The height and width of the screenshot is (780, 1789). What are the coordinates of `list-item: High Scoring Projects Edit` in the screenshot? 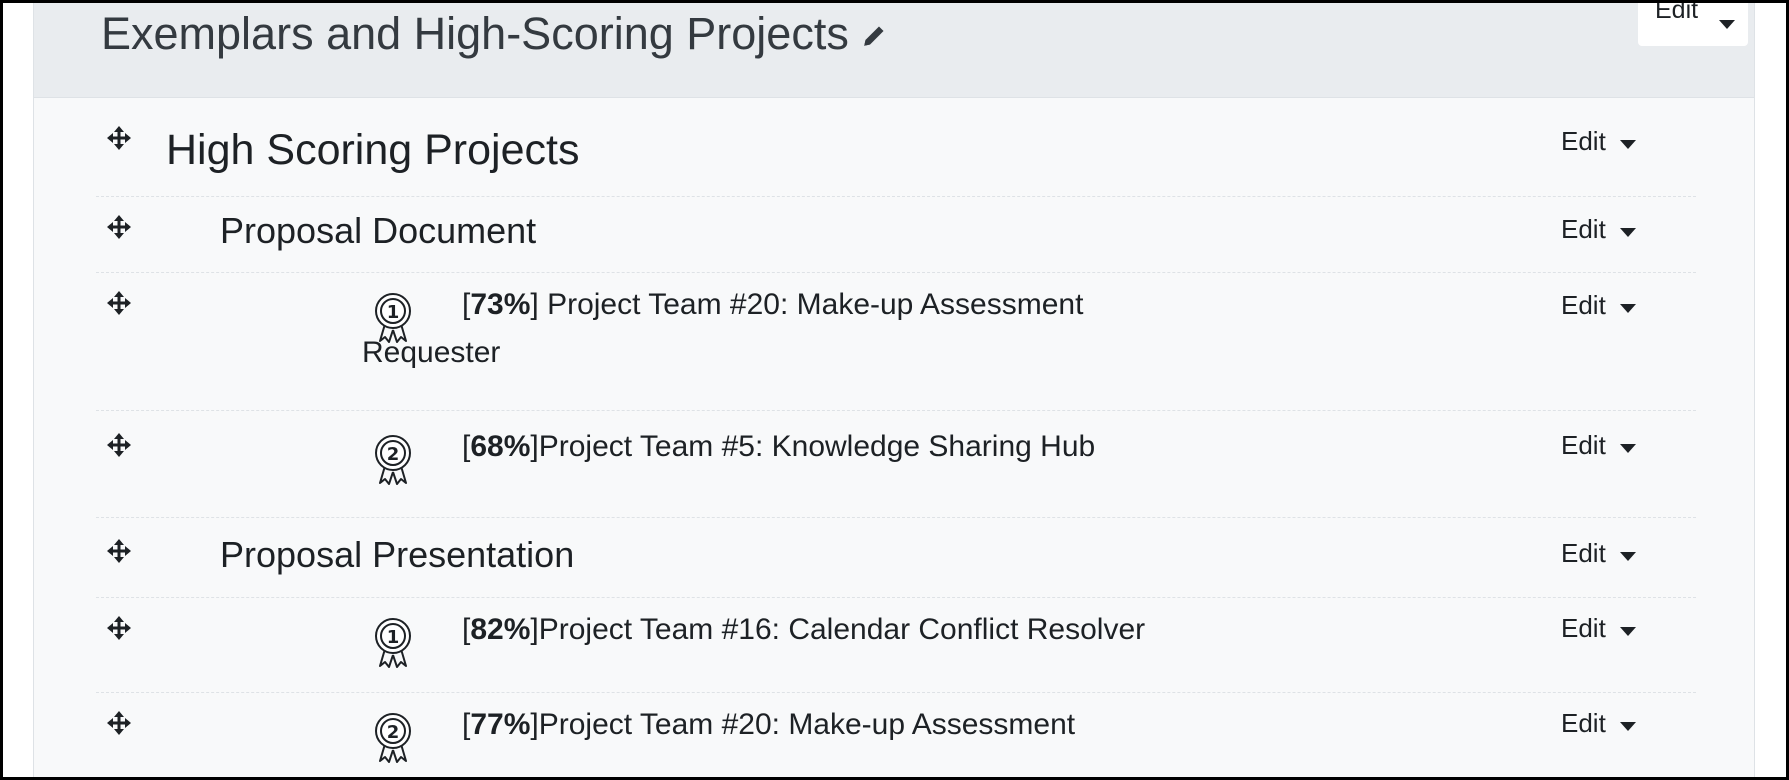 It's located at (896, 150).